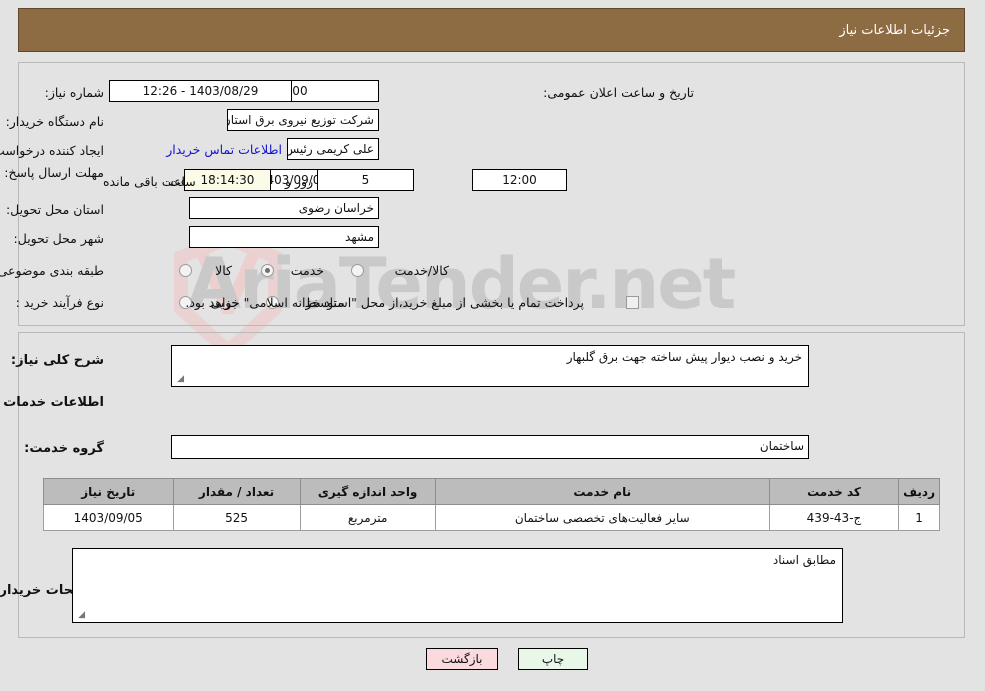  I want to click on buyer-notes-textarea: مطابق اسناد ◢, so click(458, 585).